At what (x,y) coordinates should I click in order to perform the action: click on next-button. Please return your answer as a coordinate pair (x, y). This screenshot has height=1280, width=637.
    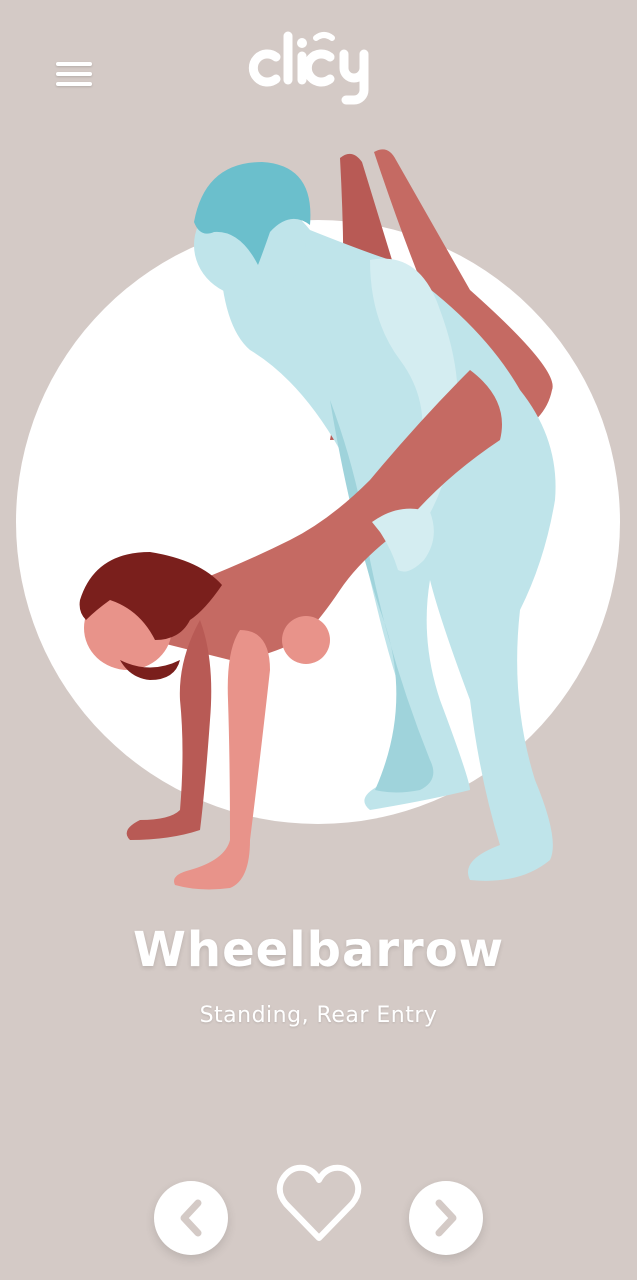
    Looking at the image, I should click on (446, 1218).